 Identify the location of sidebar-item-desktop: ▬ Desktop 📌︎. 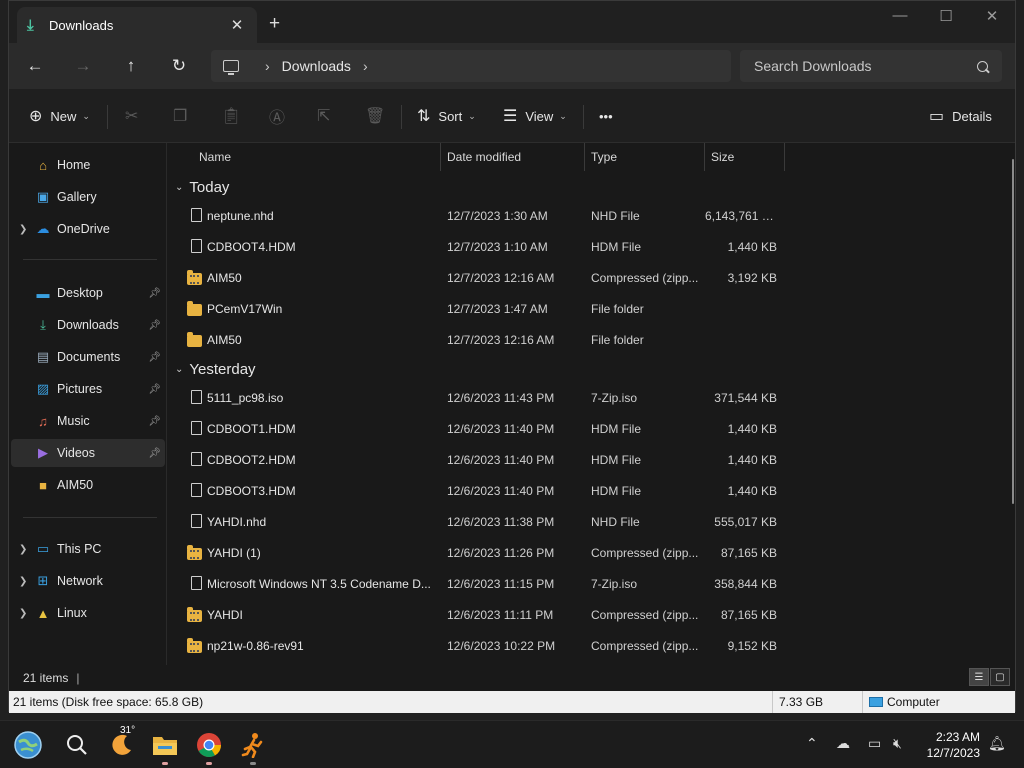
(88, 293).